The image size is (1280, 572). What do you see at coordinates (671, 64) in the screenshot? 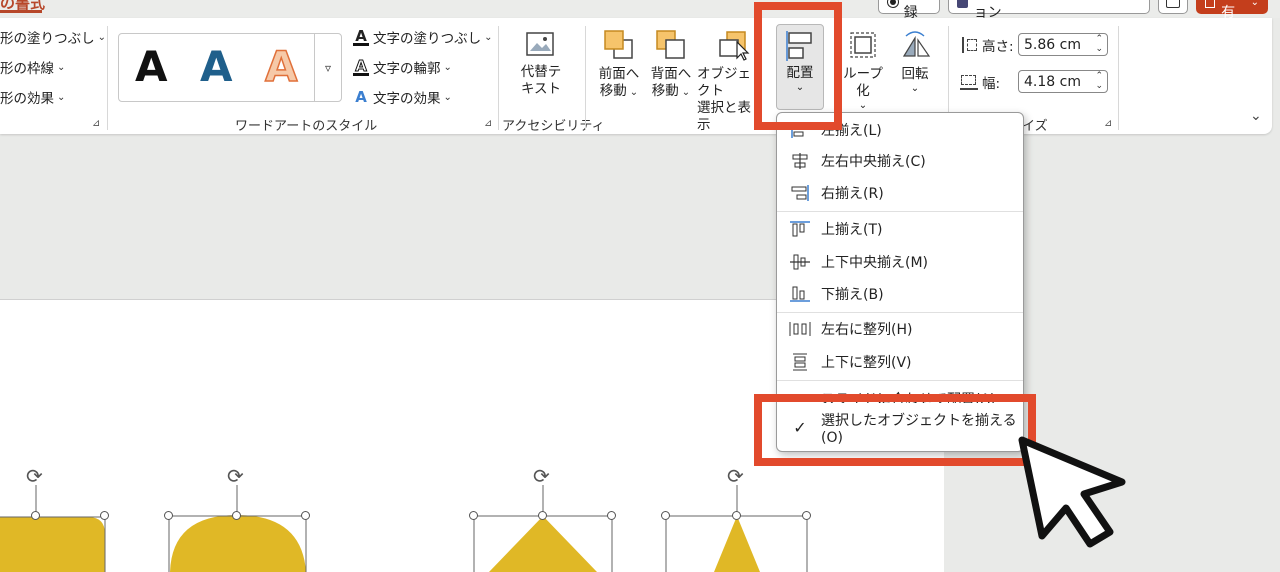
I see `send-backward-button: 背面へ 移動 ⌄` at bounding box center [671, 64].